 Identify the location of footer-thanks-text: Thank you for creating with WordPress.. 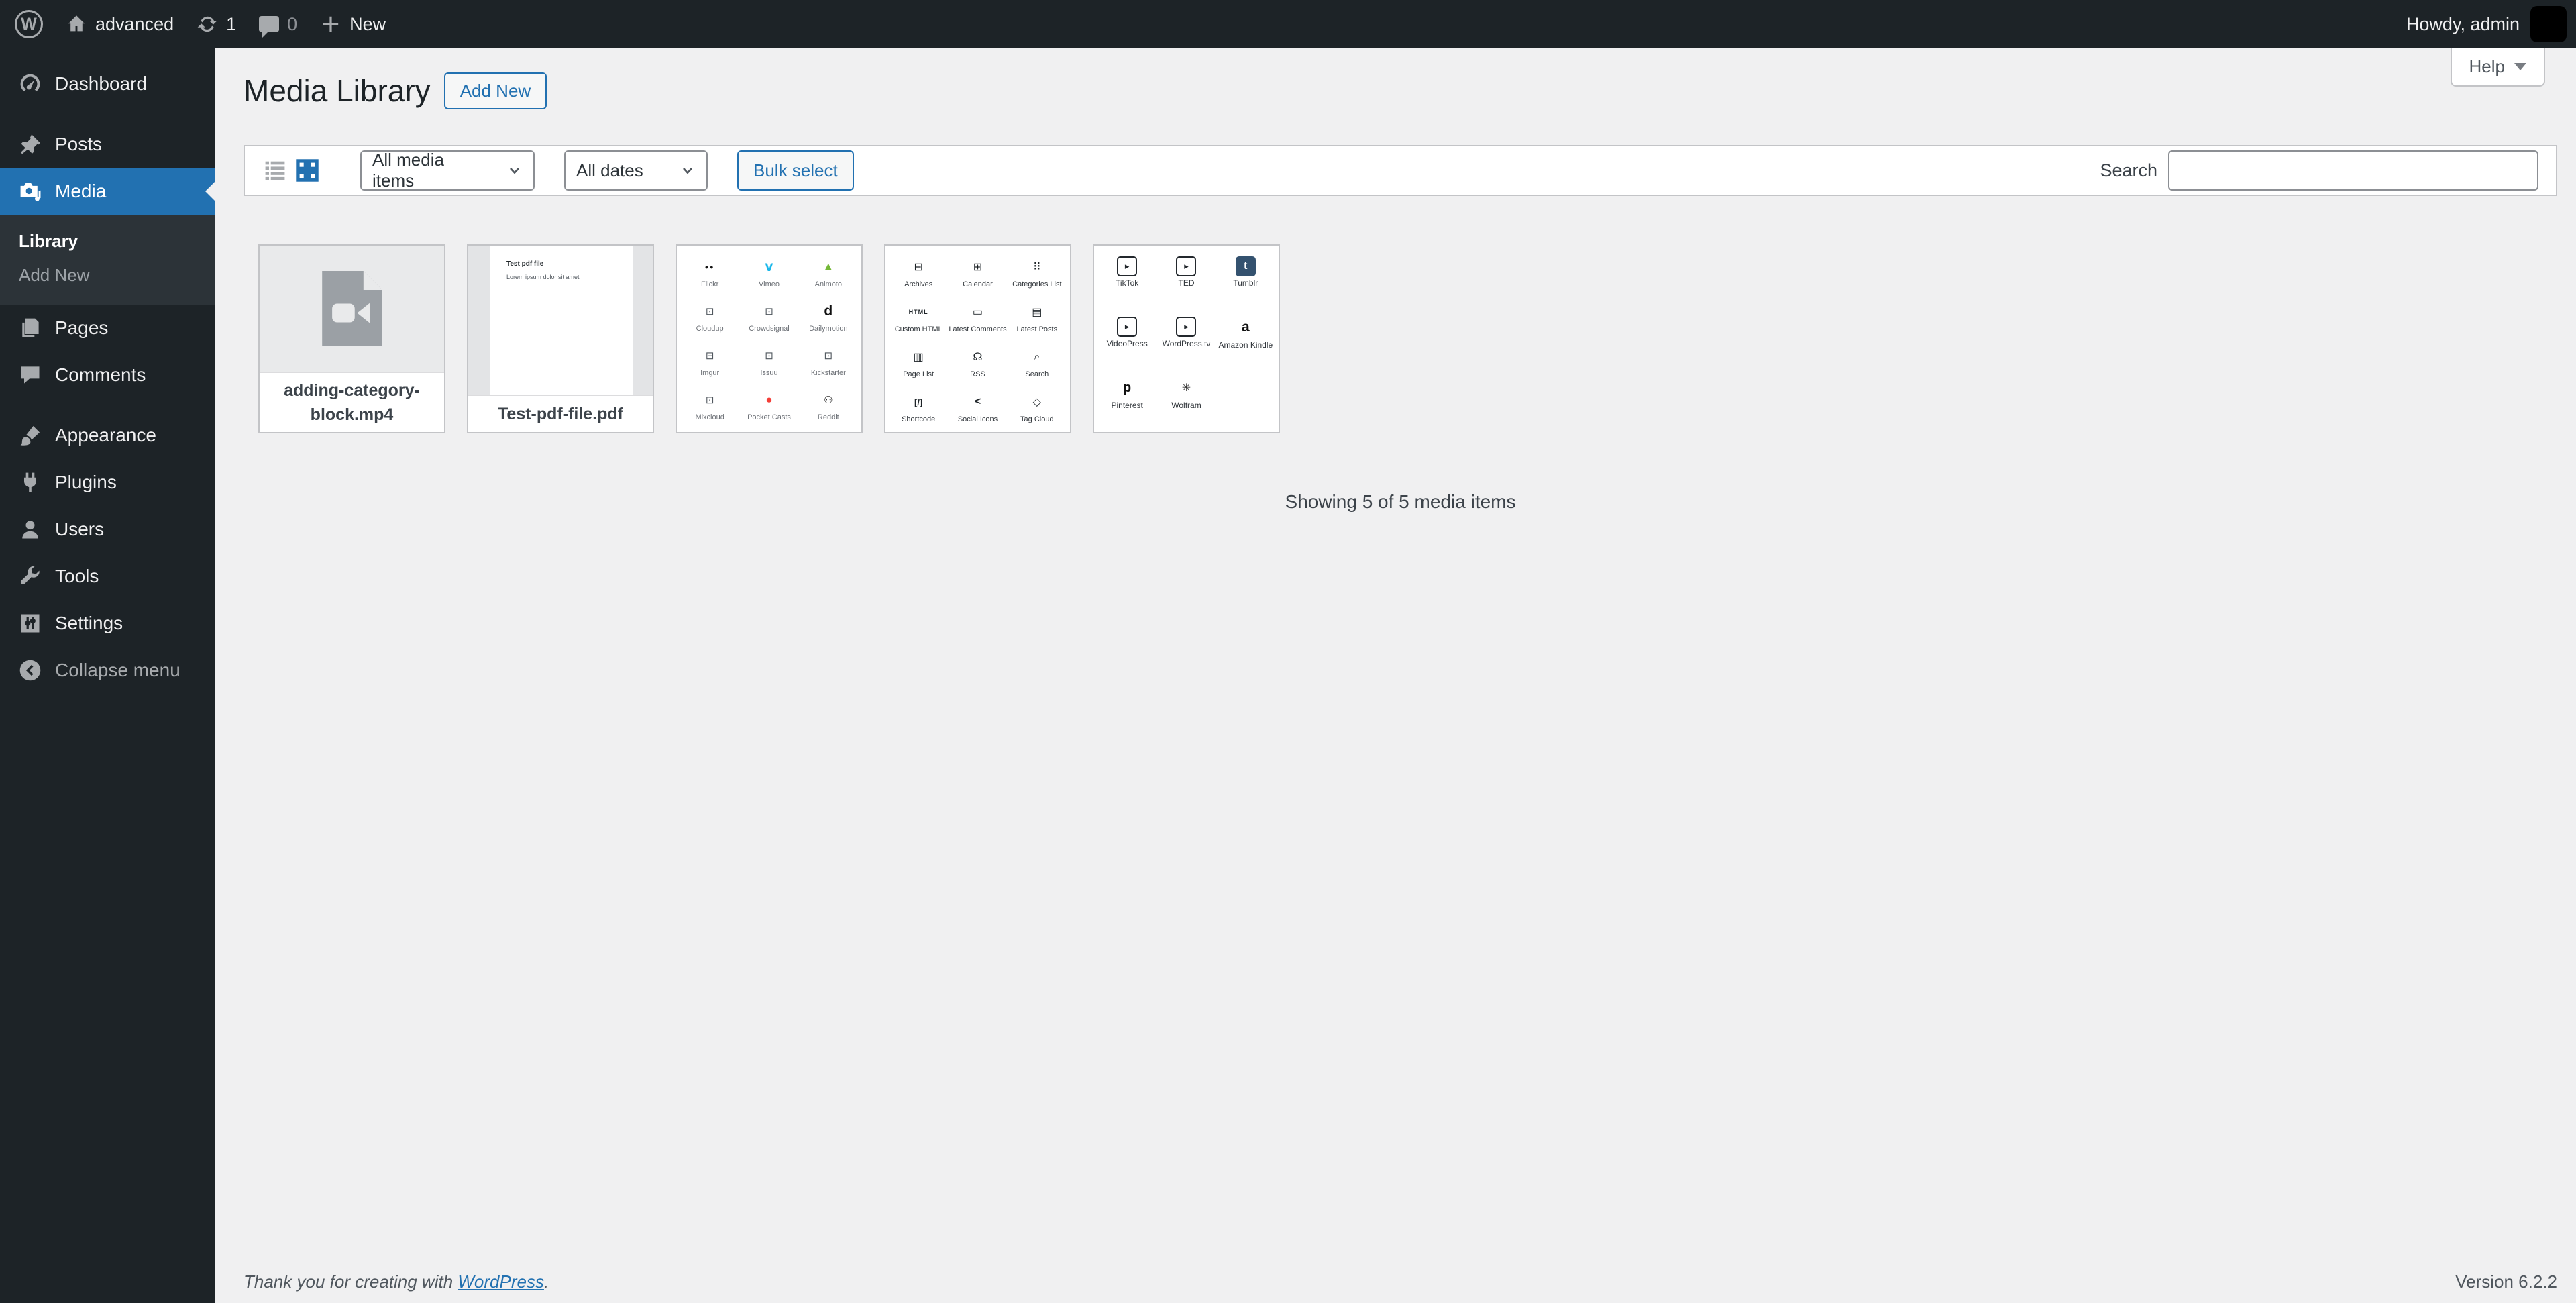
(396, 1281).